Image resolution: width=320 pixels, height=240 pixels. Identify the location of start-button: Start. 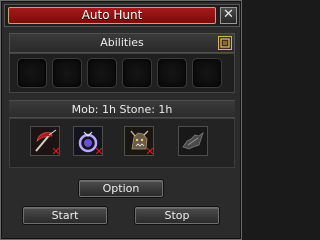
(65, 215).